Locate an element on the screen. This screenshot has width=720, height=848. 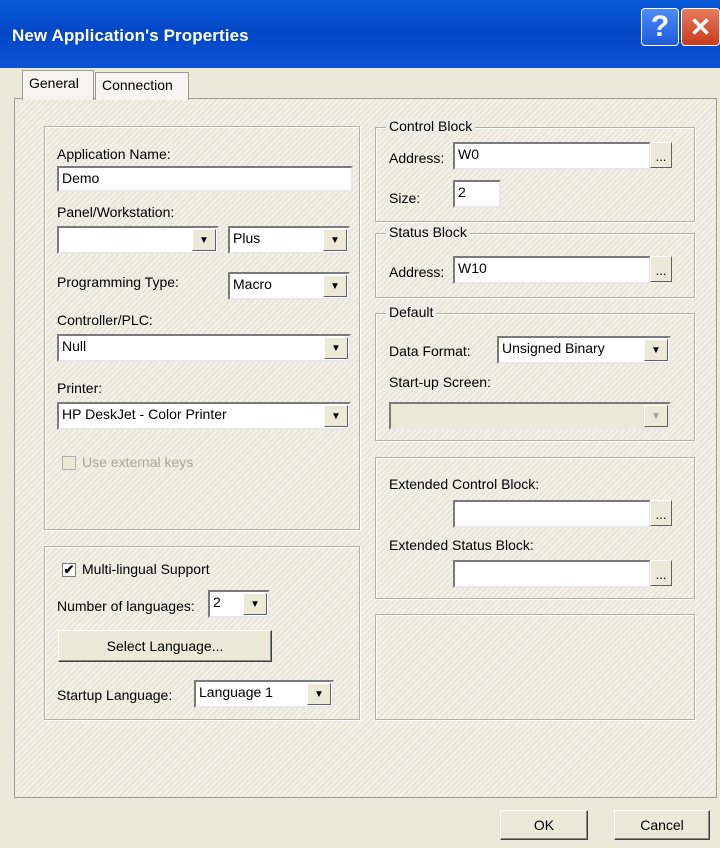
empty-group is located at coordinates (535, 667).